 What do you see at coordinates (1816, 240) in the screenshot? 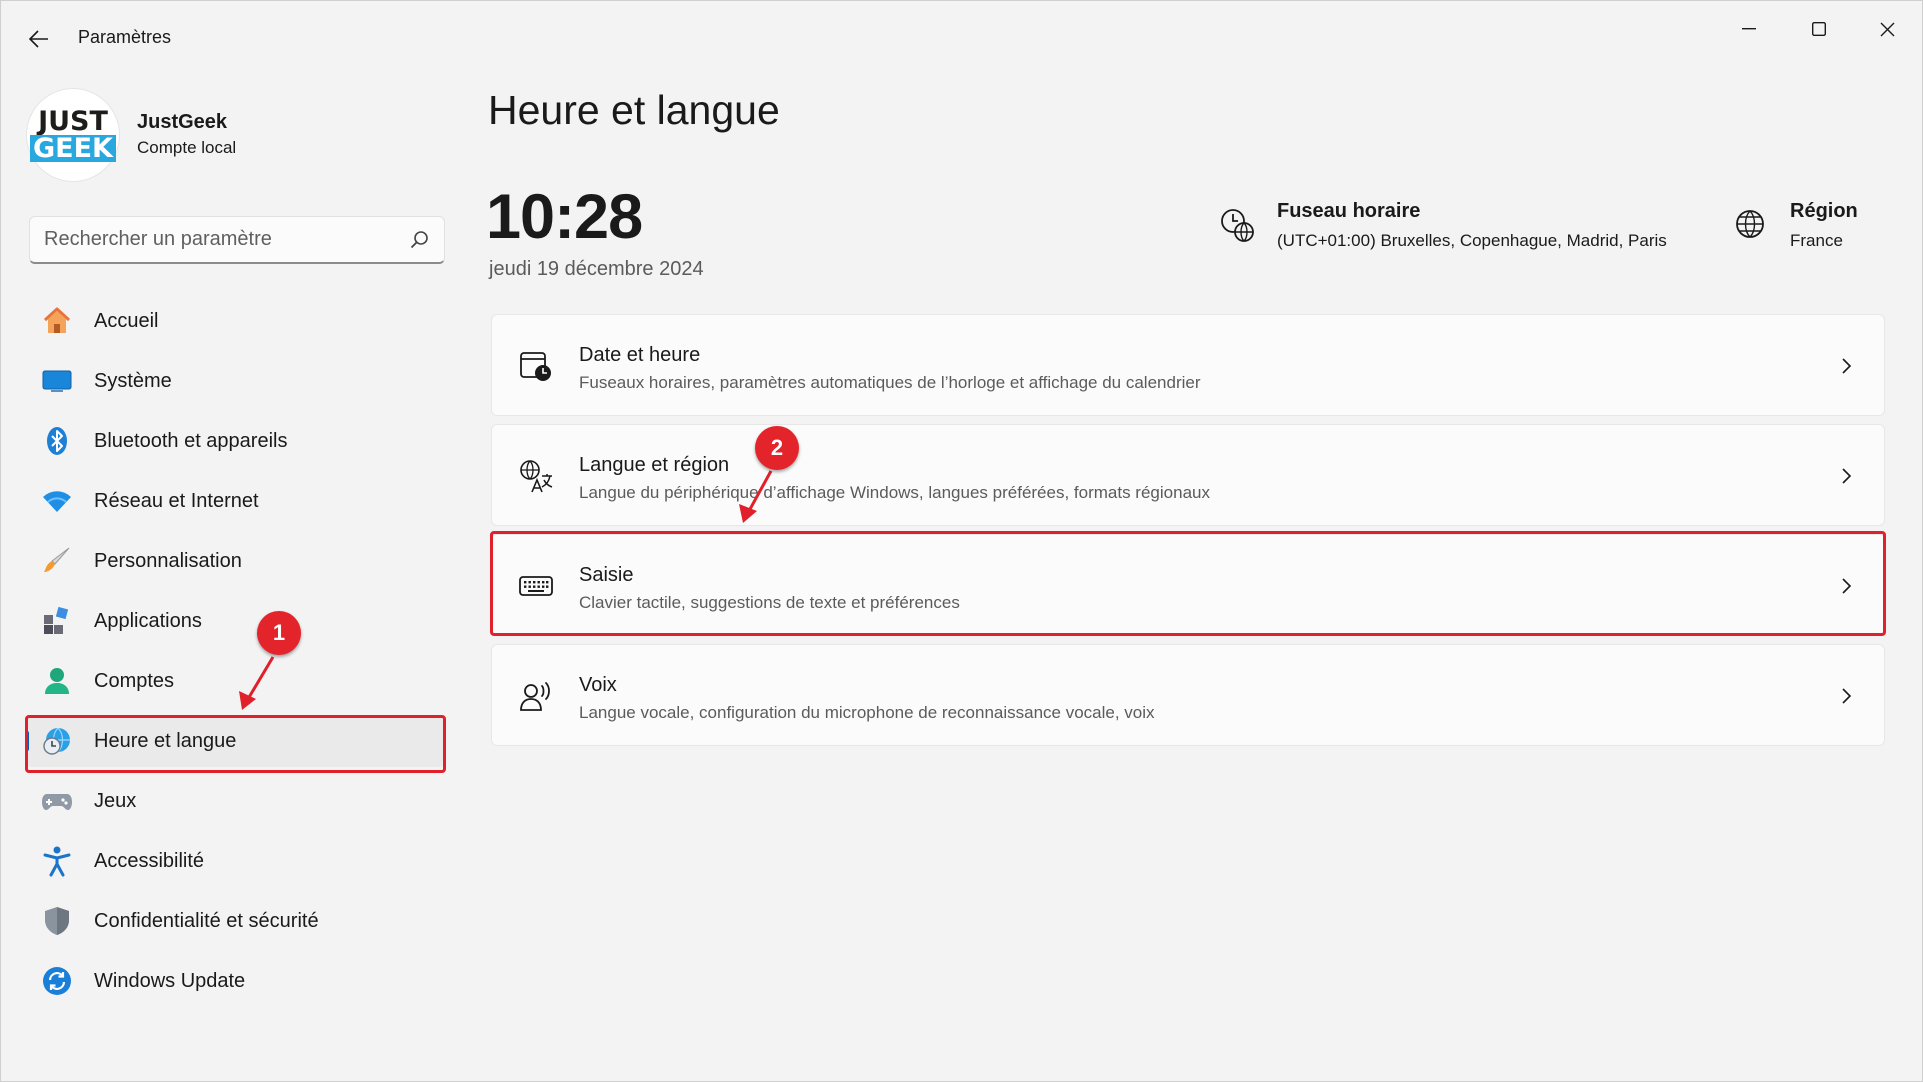
I see `region-value: France` at bounding box center [1816, 240].